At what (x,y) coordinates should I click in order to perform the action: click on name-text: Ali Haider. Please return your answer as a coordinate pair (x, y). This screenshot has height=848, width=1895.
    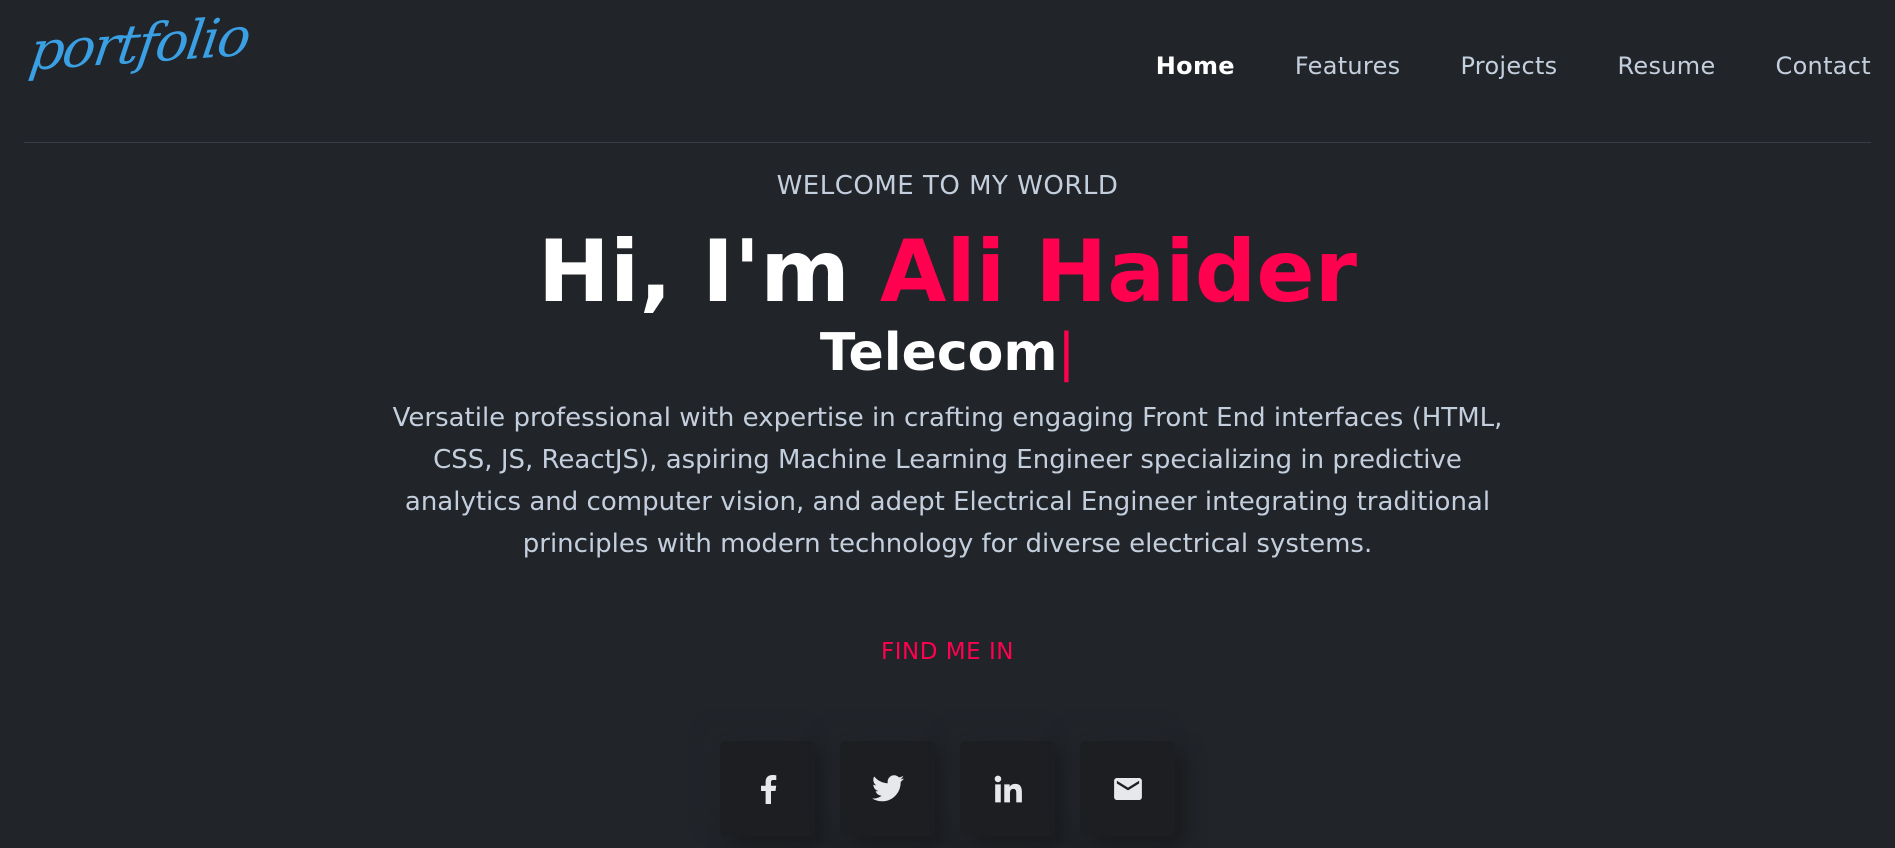
    Looking at the image, I should click on (1118, 272).